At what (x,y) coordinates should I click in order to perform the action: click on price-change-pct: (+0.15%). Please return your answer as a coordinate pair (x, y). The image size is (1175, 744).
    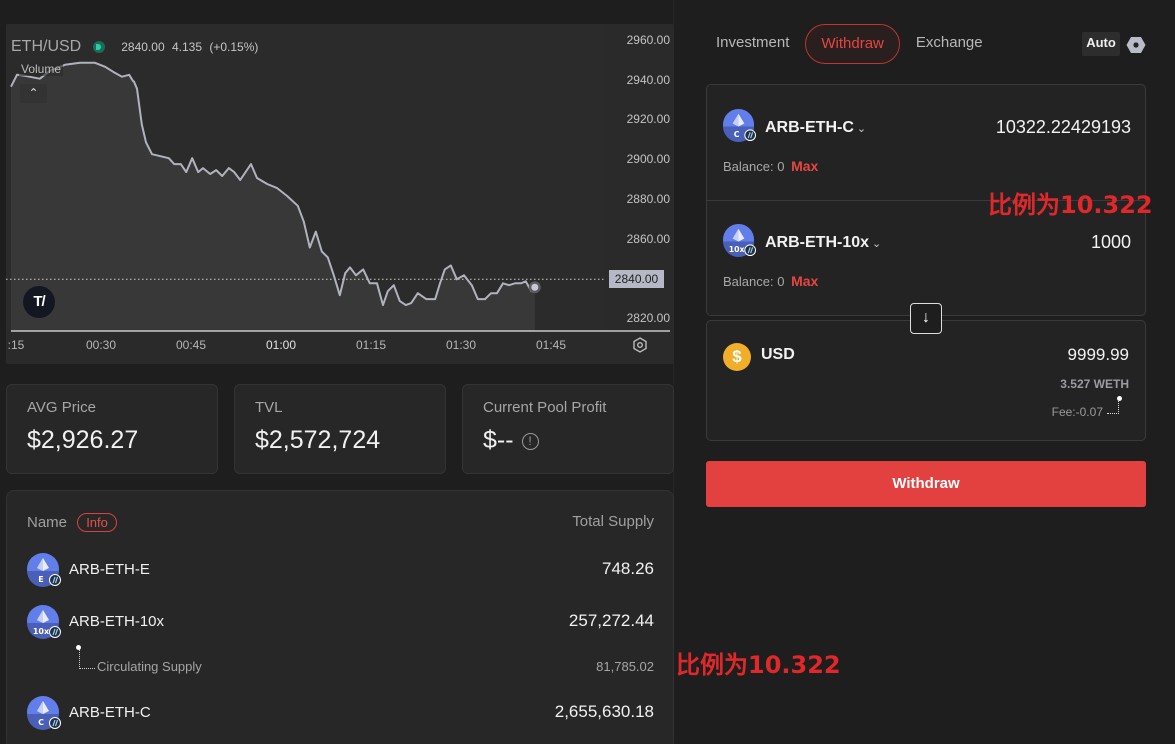
    Looking at the image, I should click on (234, 47).